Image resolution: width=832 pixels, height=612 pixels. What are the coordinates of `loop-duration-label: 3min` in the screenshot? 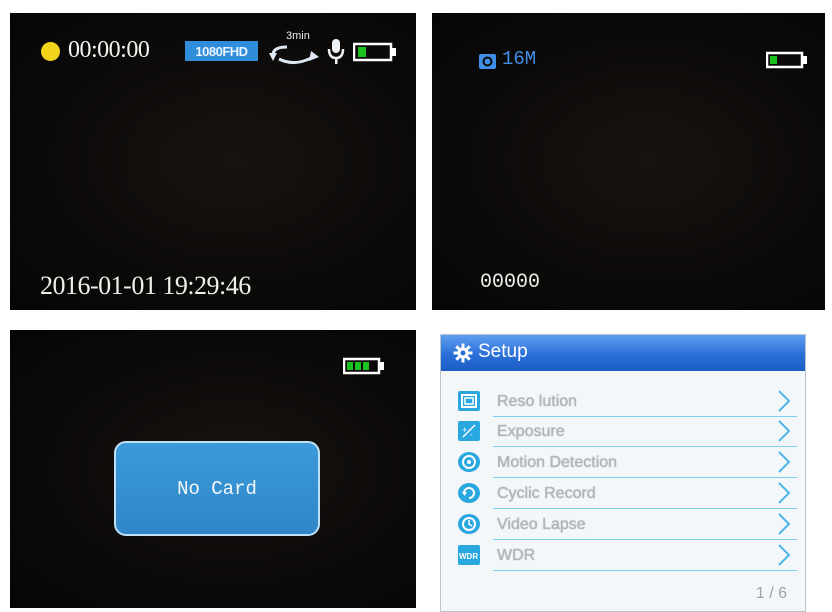 It's located at (298, 36).